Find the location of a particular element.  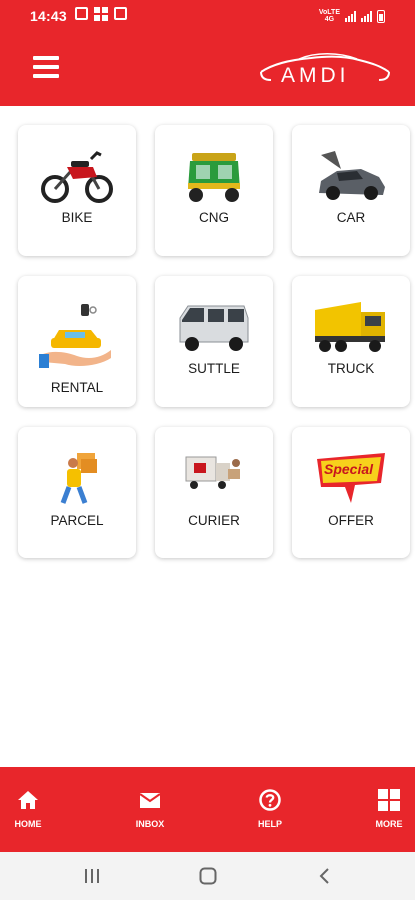

notification-icons is located at coordinates (100, 16).